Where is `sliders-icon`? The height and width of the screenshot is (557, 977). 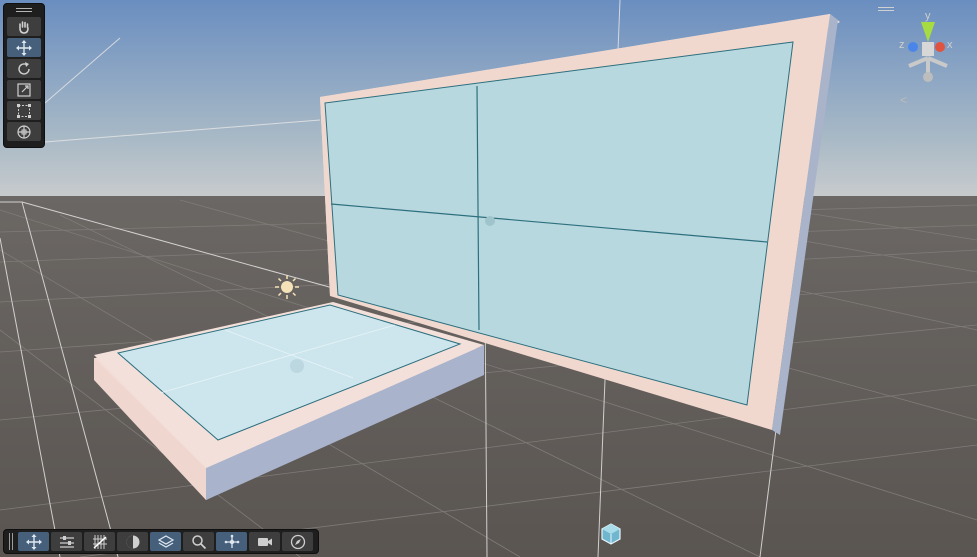
sliders-icon is located at coordinates (66, 541).